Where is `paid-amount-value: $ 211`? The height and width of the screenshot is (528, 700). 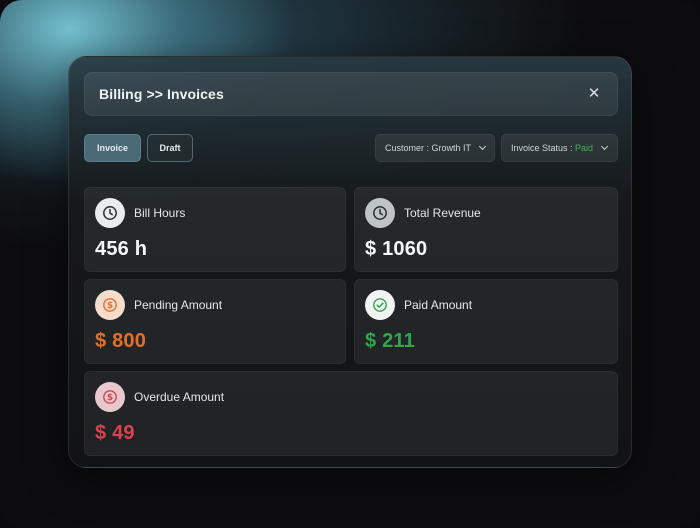 paid-amount-value: $ 211 is located at coordinates (390, 341).